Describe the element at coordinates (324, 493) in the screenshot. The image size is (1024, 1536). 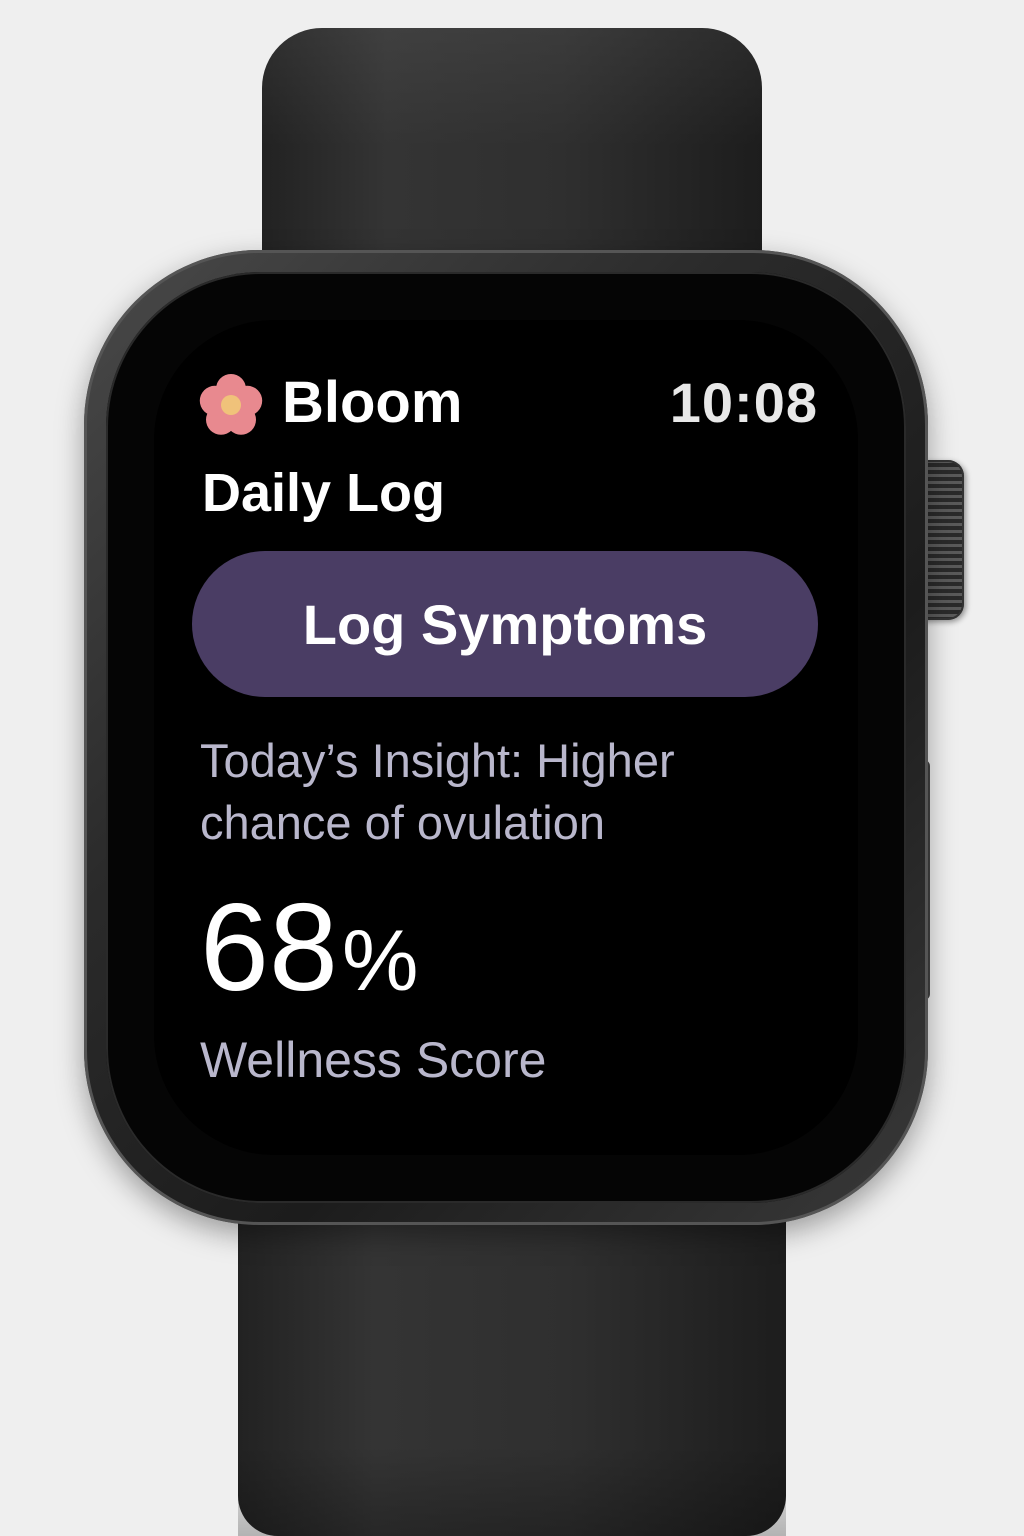
I see `page-title: Daily Log` at that location.